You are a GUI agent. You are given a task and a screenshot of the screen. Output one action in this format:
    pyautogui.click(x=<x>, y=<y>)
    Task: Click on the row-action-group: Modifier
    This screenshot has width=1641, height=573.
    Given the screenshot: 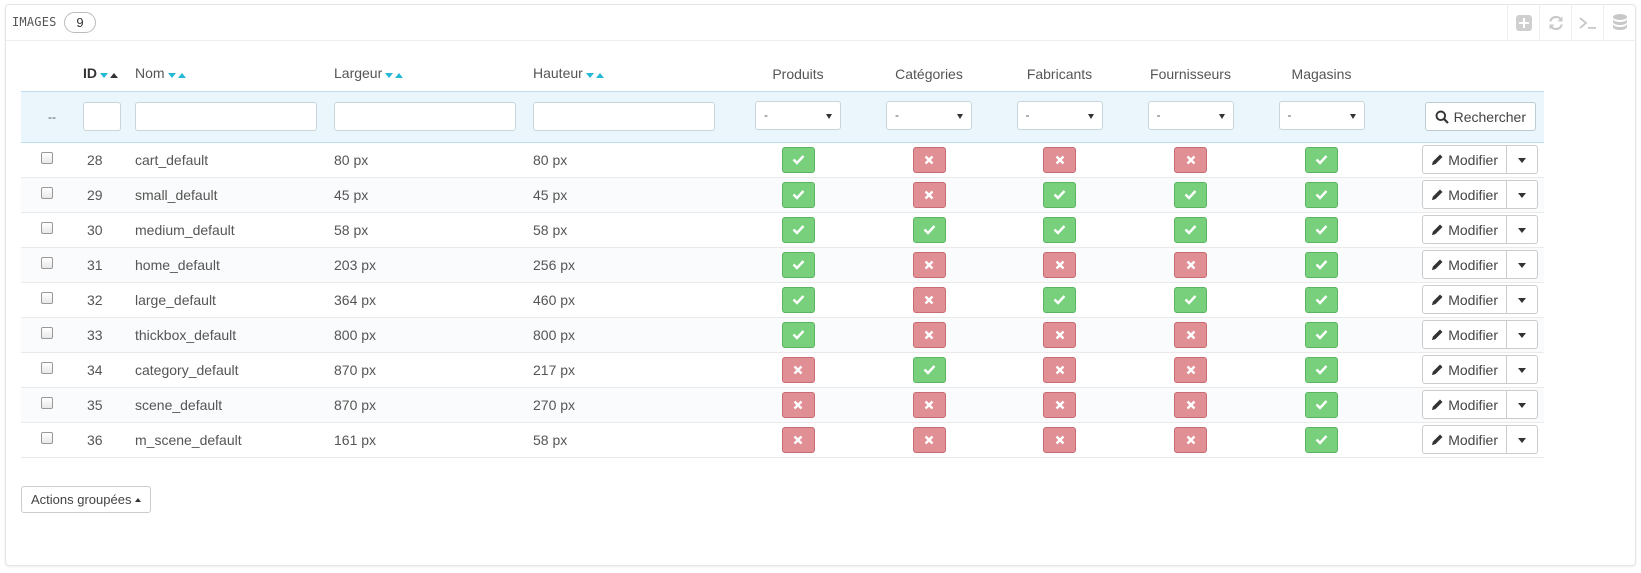 What is the action you would take?
    pyautogui.click(x=1480, y=439)
    